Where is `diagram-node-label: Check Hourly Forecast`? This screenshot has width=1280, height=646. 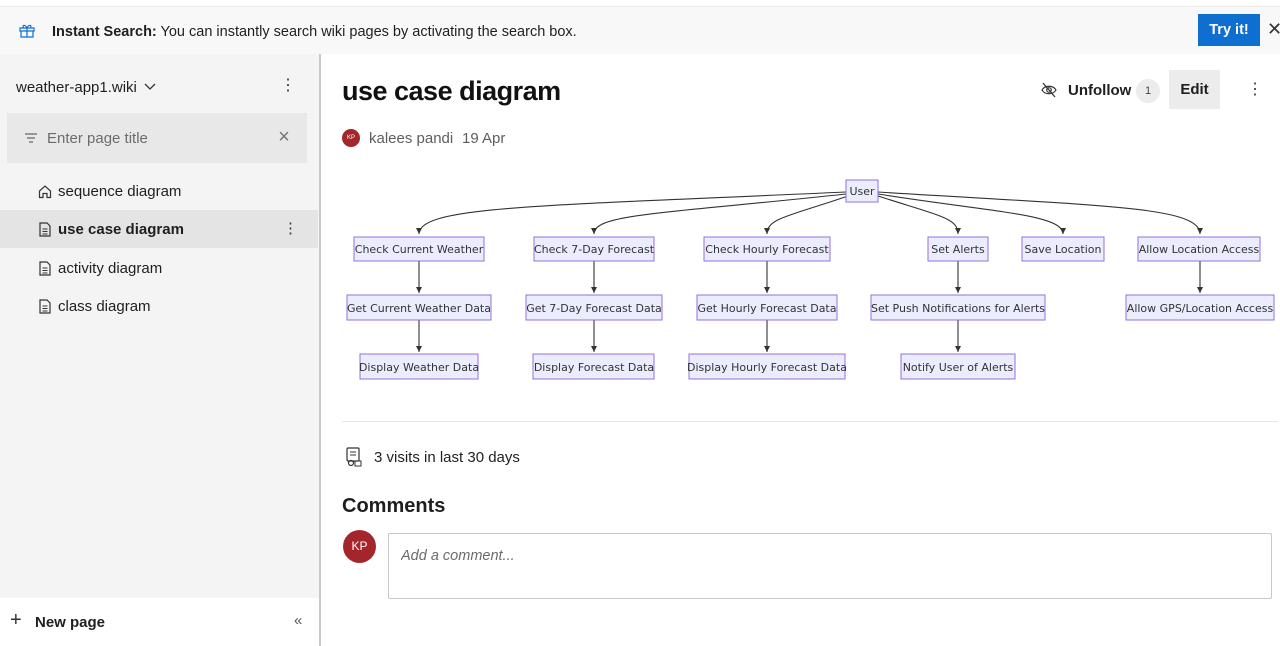
diagram-node-label: Check Hourly Forecast is located at coordinates (767, 249).